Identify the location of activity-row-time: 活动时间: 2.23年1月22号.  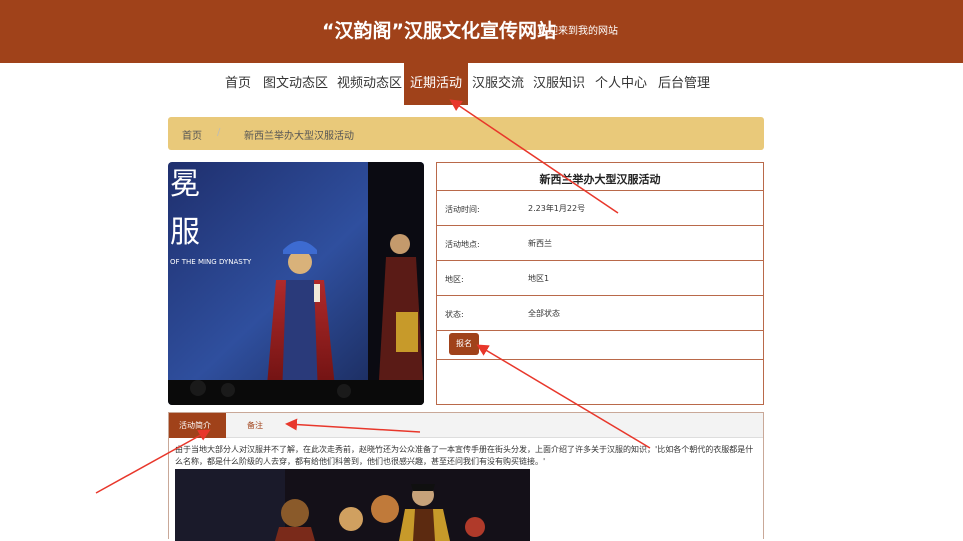
(600, 207).